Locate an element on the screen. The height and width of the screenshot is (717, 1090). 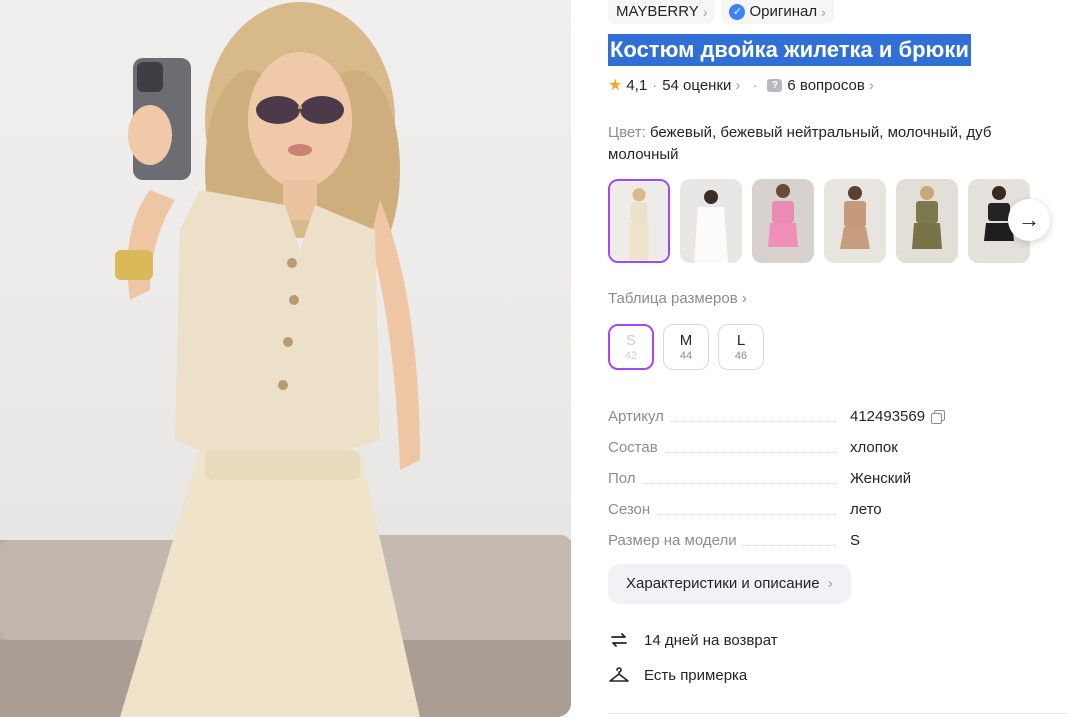
spec-key: Пол is located at coordinates (625, 478).